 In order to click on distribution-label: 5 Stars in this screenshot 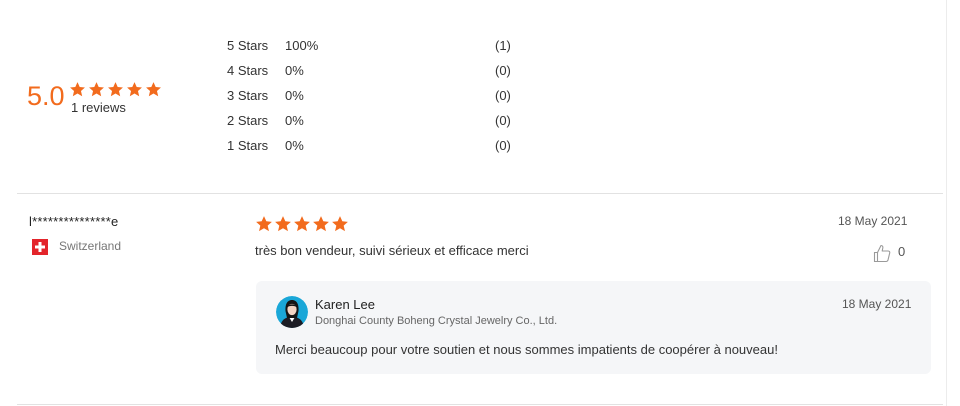, I will do `click(248, 45)`.